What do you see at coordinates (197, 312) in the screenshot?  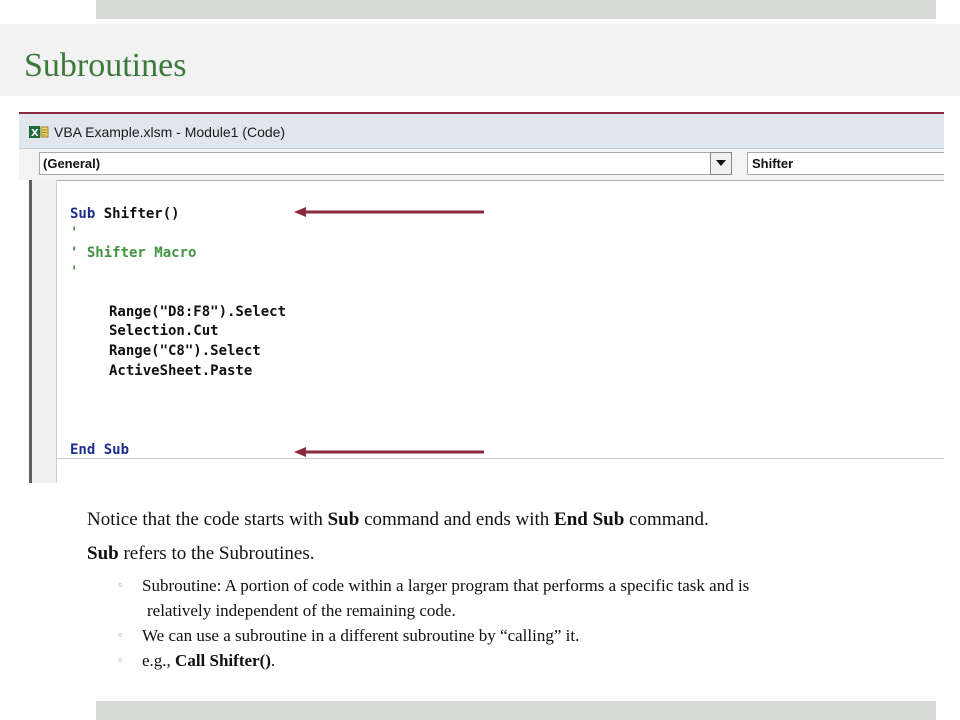 I see `code-line-range-select-1: Range("D8:F8").Select` at bounding box center [197, 312].